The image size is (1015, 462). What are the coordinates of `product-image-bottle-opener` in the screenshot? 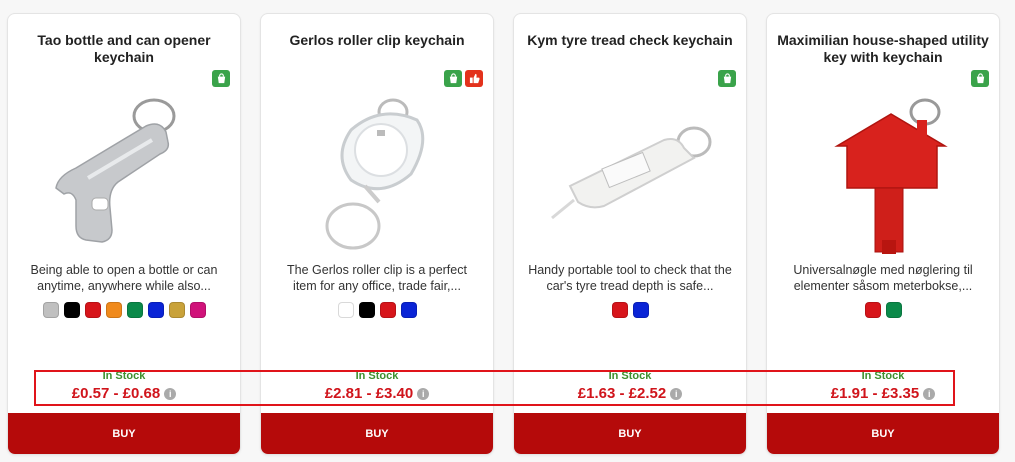 It's located at (125, 176).